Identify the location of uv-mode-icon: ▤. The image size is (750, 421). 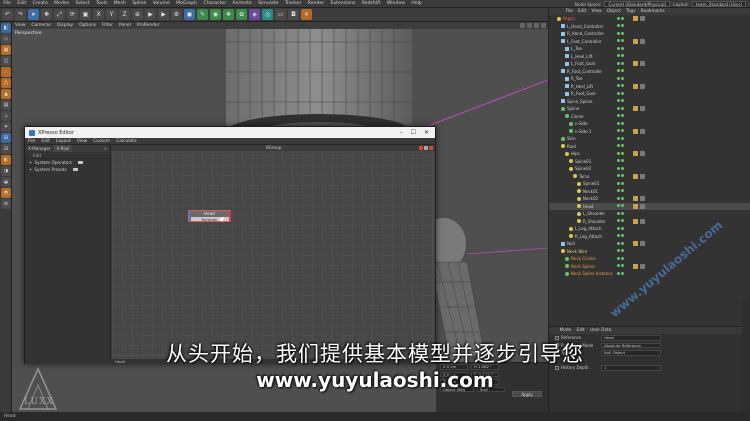
(6, 105).